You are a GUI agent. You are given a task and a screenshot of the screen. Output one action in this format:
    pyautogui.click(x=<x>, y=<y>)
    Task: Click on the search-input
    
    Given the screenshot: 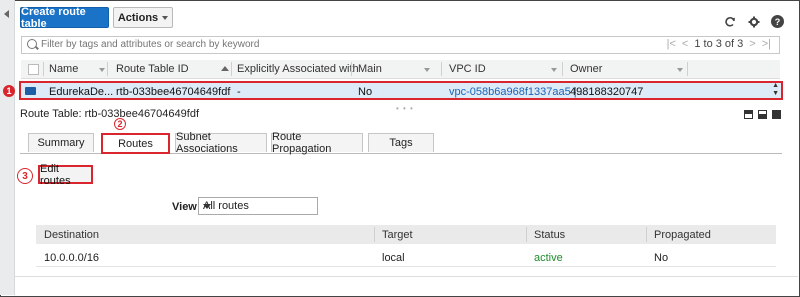 What is the action you would take?
    pyautogui.click(x=341, y=44)
    